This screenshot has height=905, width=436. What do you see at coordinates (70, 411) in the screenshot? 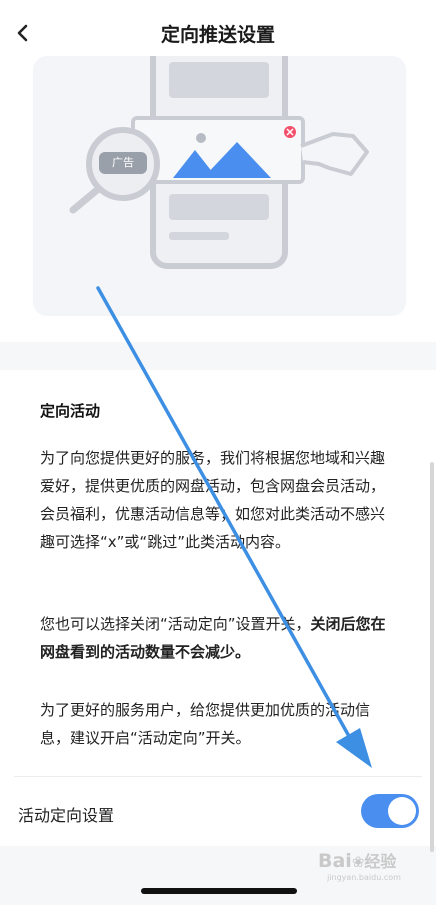
I see `section-title: 定向活动` at bounding box center [70, 411].